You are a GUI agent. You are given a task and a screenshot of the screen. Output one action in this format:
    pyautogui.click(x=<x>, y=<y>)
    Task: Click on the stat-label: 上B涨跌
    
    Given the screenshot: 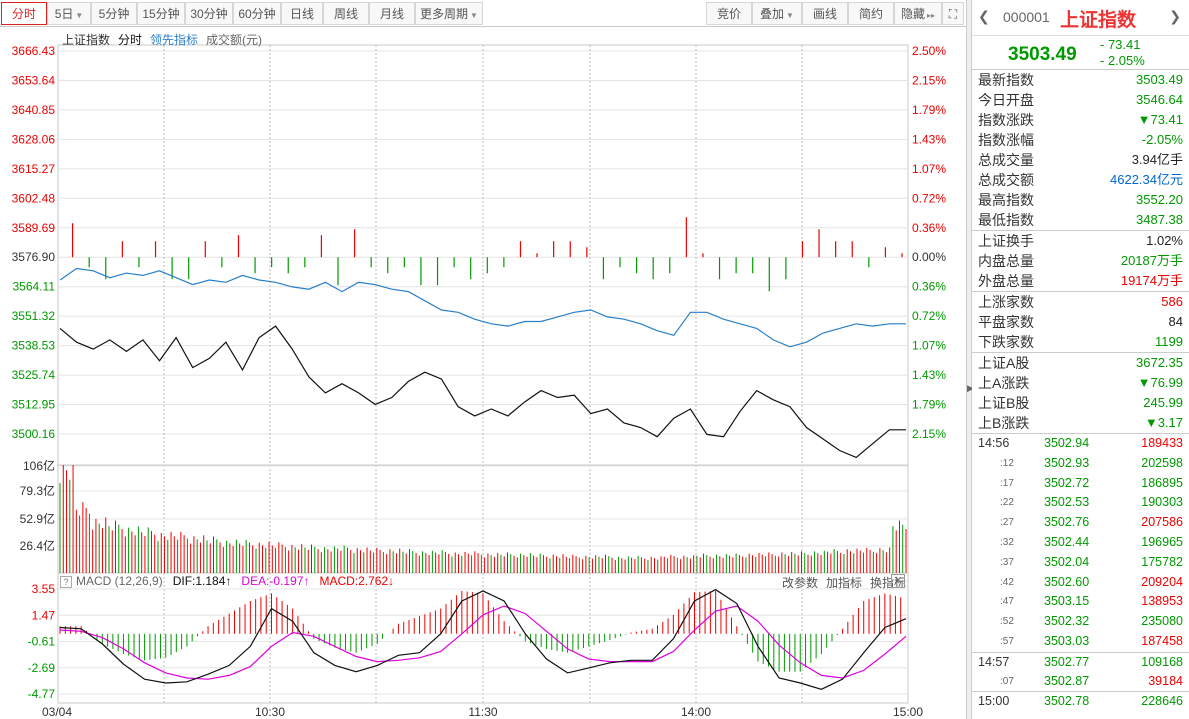 What is the action you would take?
    pyautogui.click(x=1004, y=423)
    